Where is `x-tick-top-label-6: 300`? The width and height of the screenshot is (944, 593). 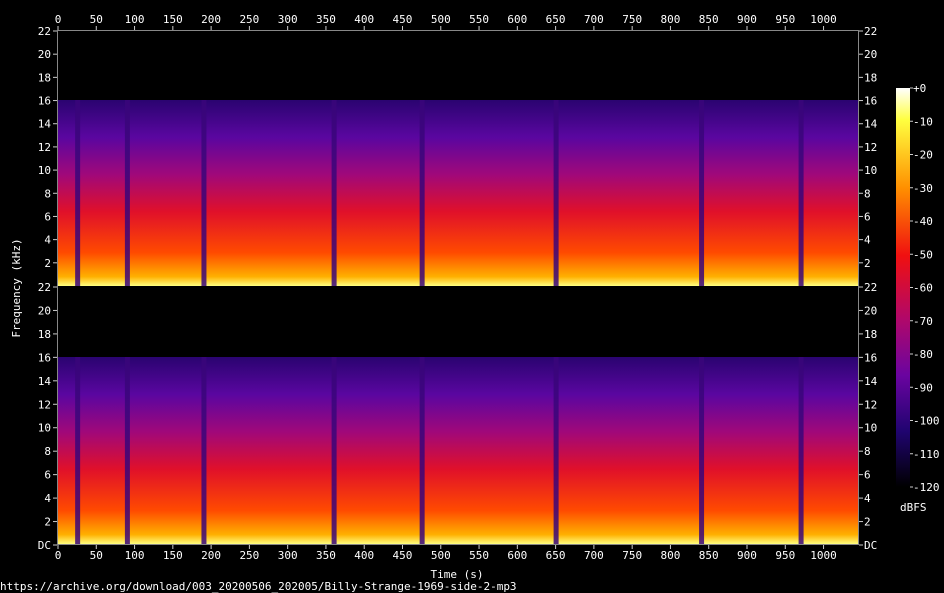 x-tick-top-label-6: 300 is located at coordinates (288, 19).